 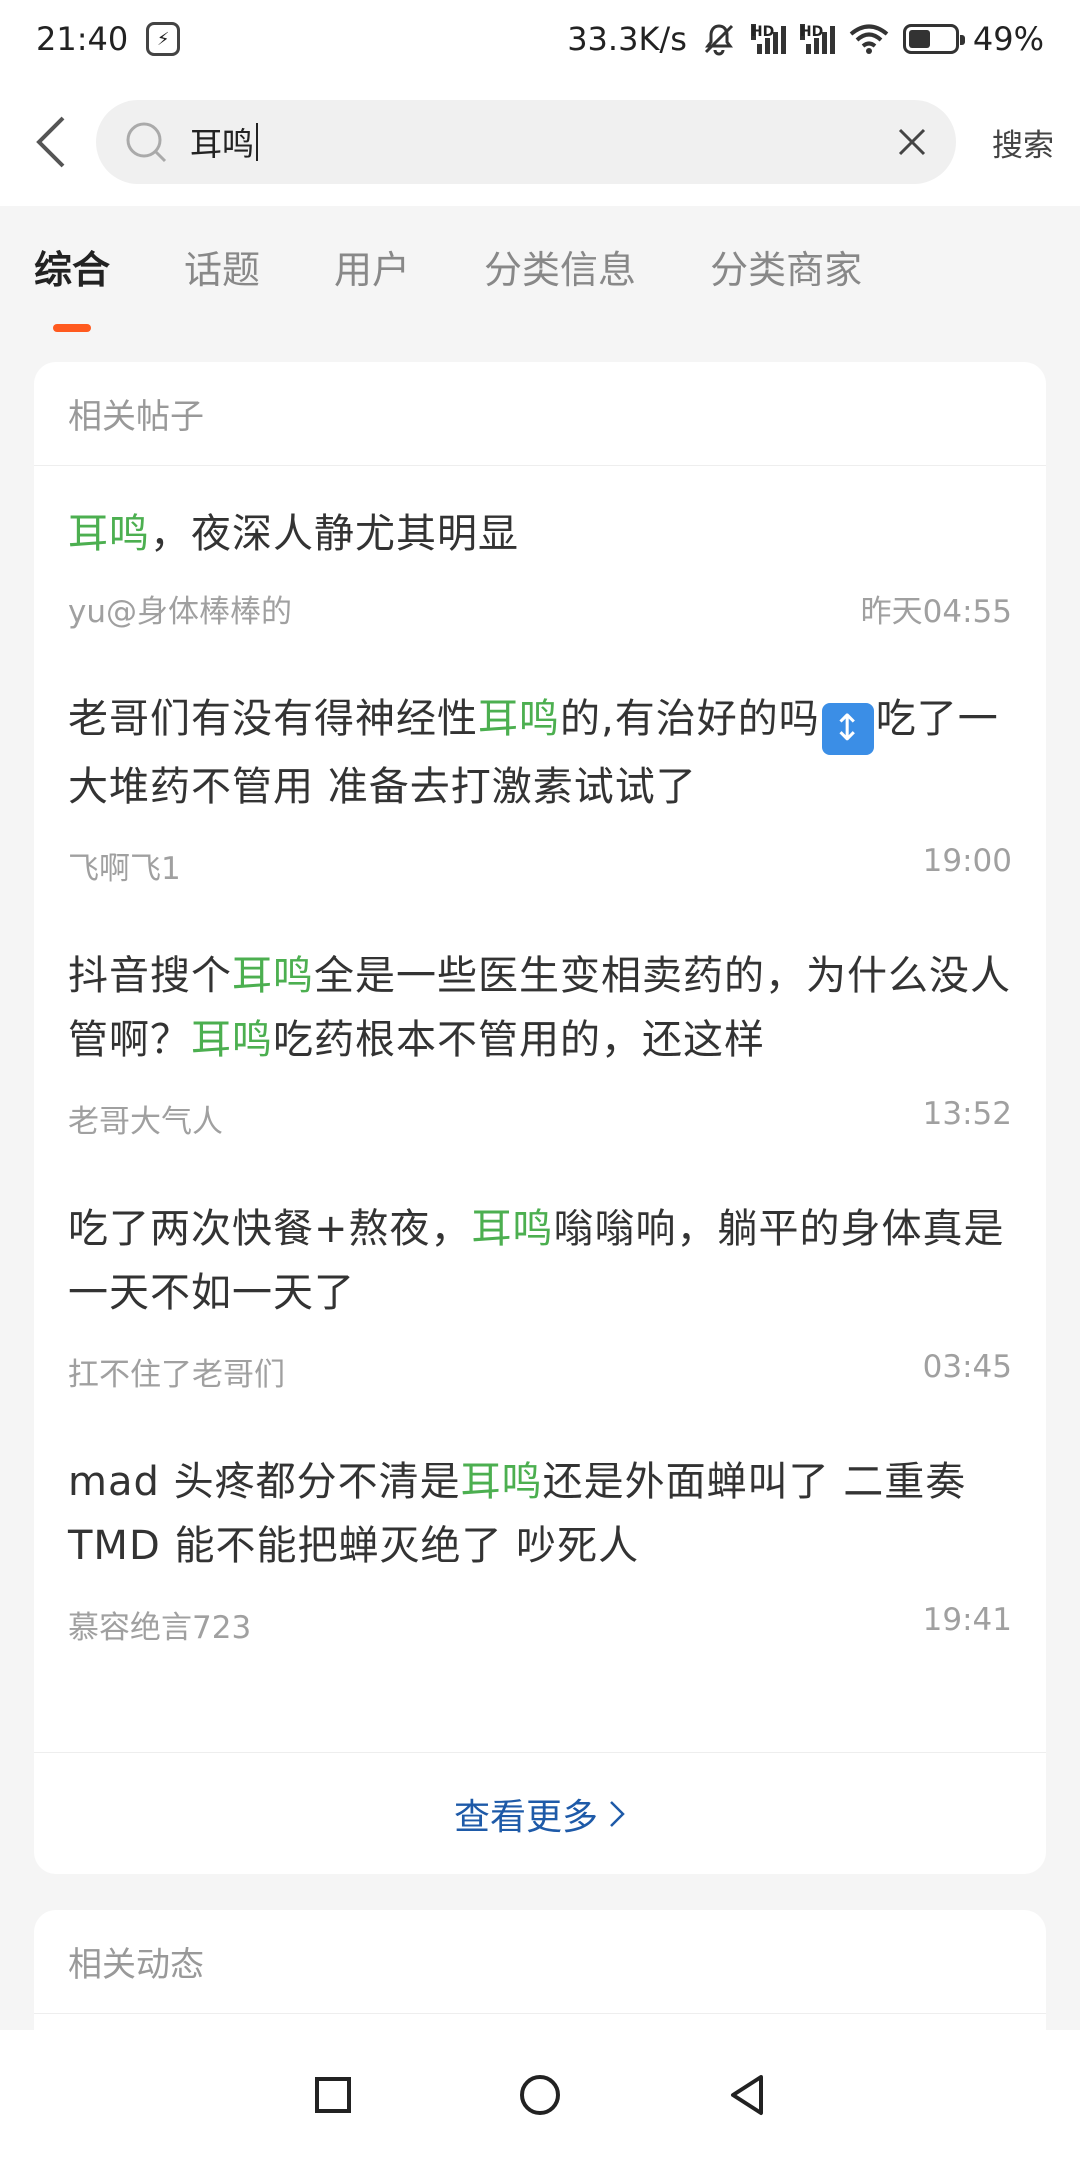 I want to click on tab-comprehensive: 综合, so click(x=72, y=266).